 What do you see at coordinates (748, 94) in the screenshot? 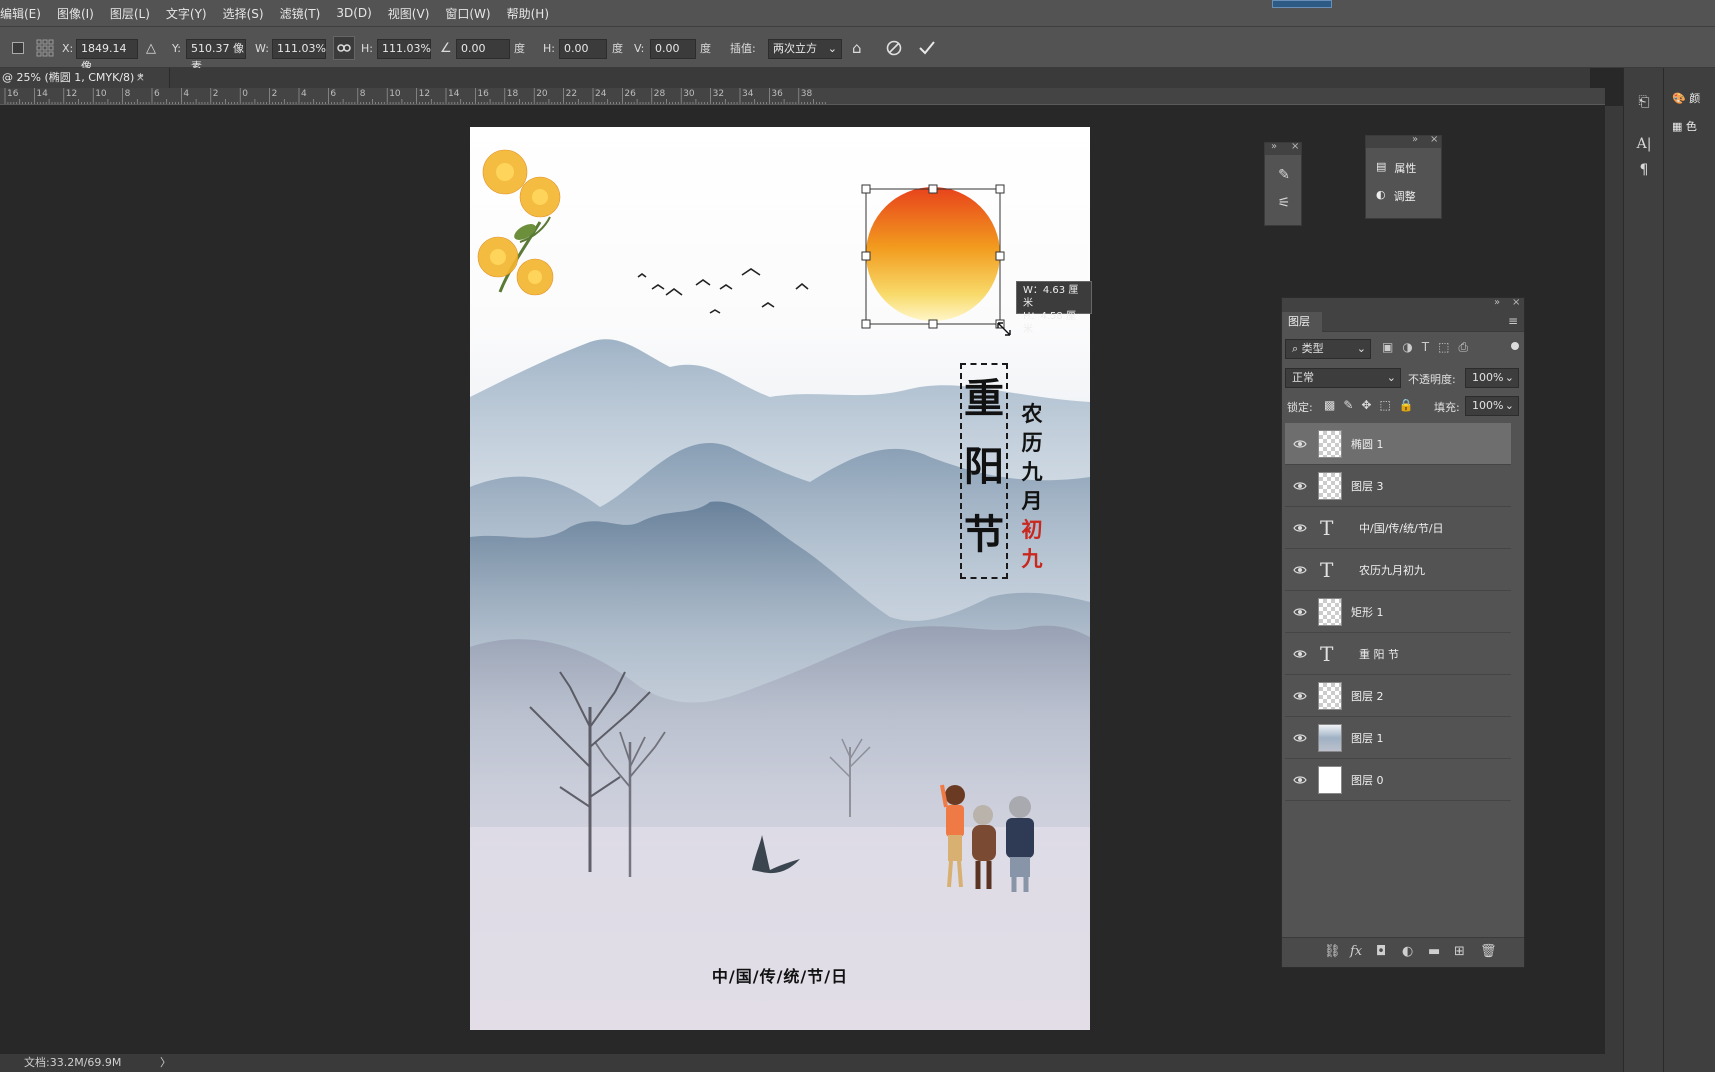
I see `ruler-label: 34` at bounding box center [748, 94].